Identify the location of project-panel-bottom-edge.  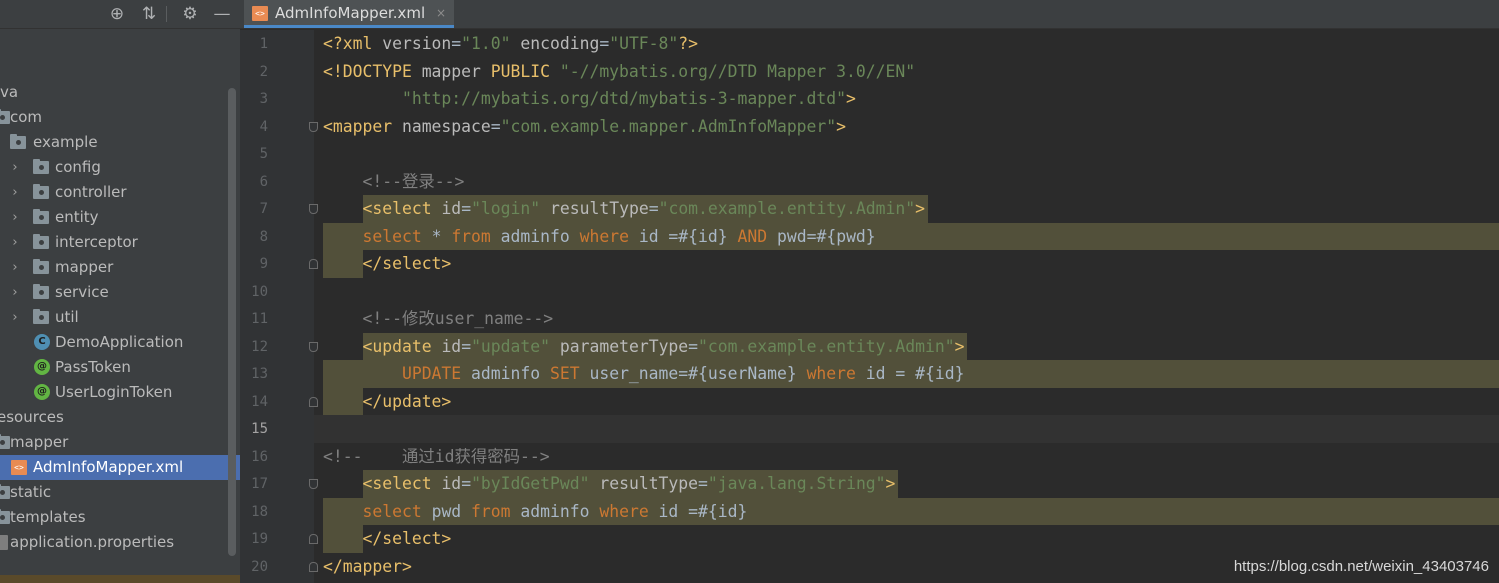
(120, 579).